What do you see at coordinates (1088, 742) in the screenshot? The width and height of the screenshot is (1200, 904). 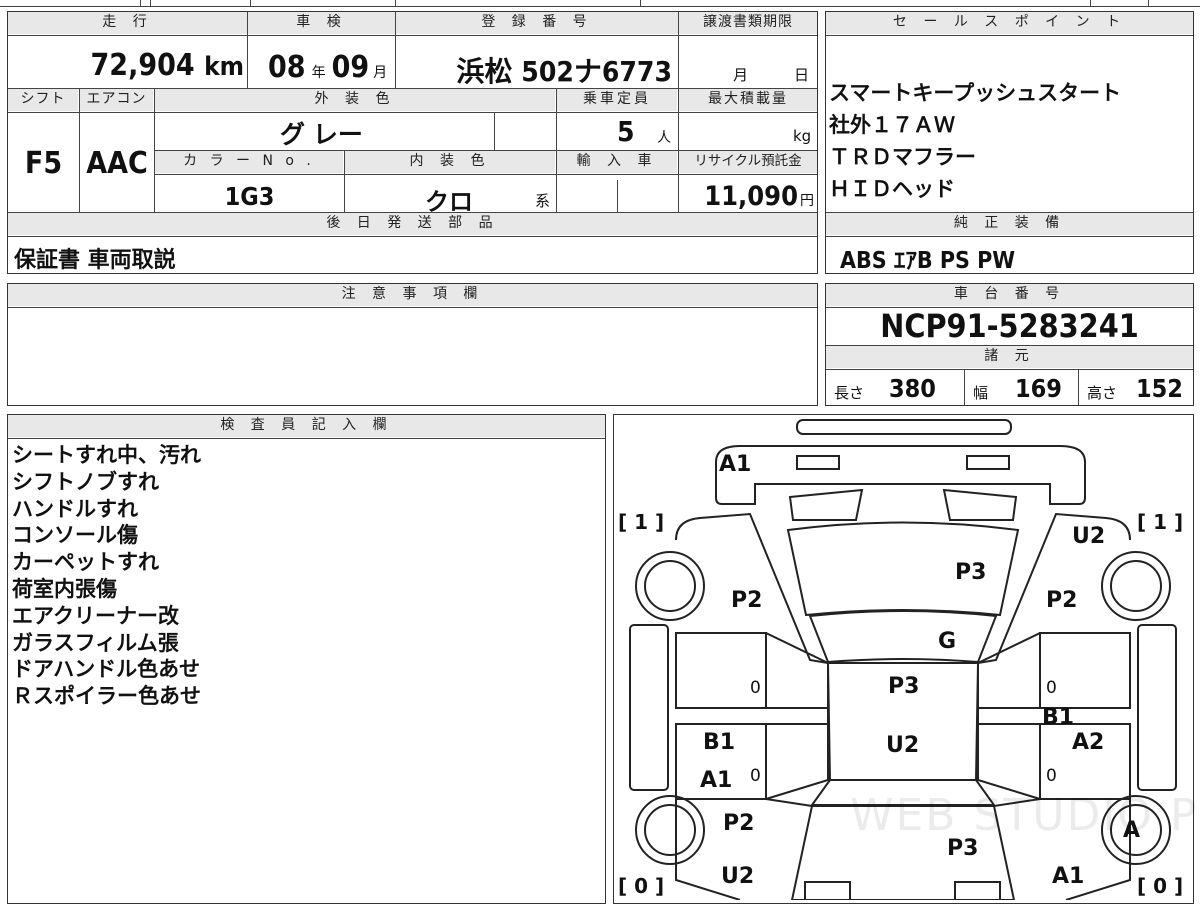 I see `damage-mark: A2` at bounding box center [1088, 742].